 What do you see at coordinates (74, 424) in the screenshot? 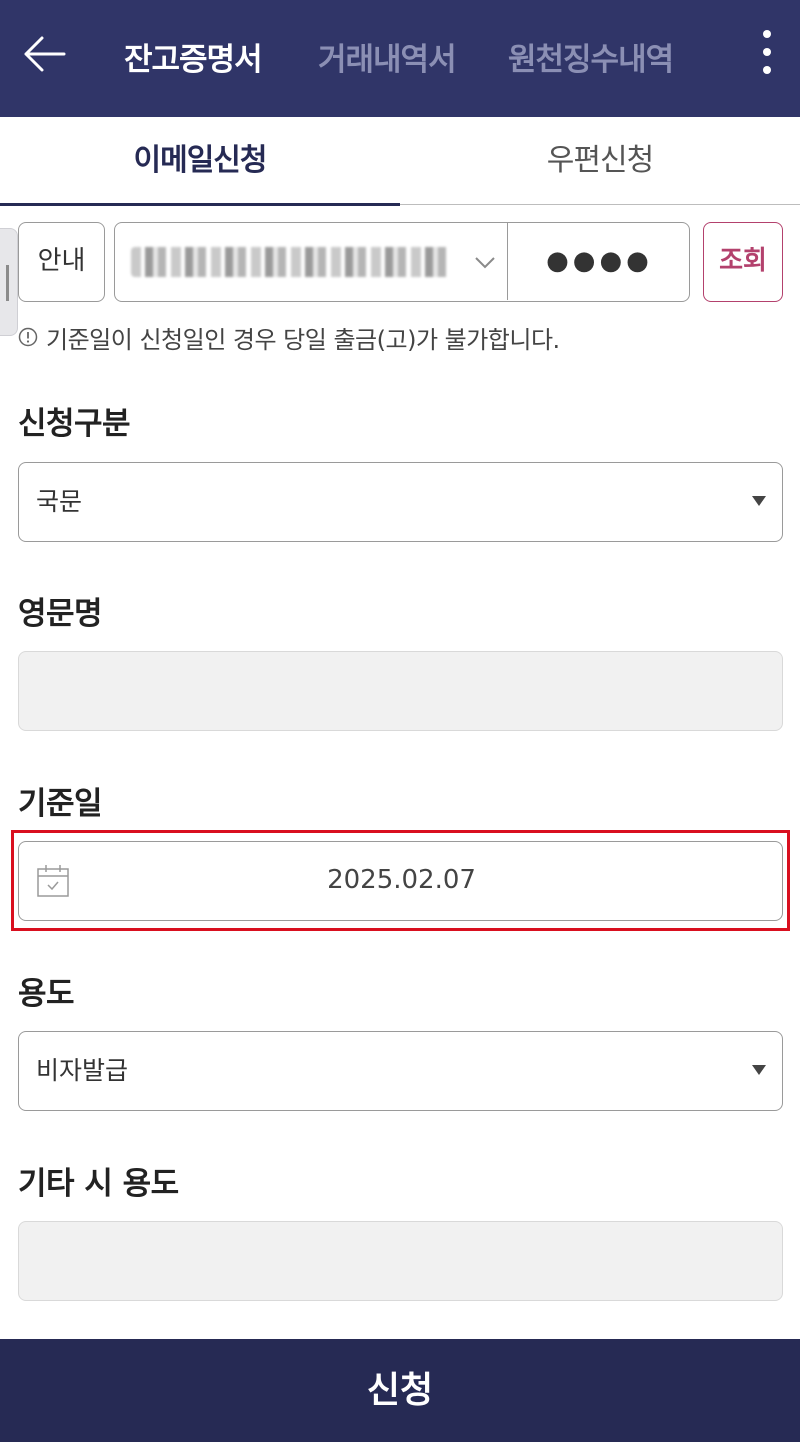
I see `request-type-label: 신청구분` at bounding box center [74, 424].